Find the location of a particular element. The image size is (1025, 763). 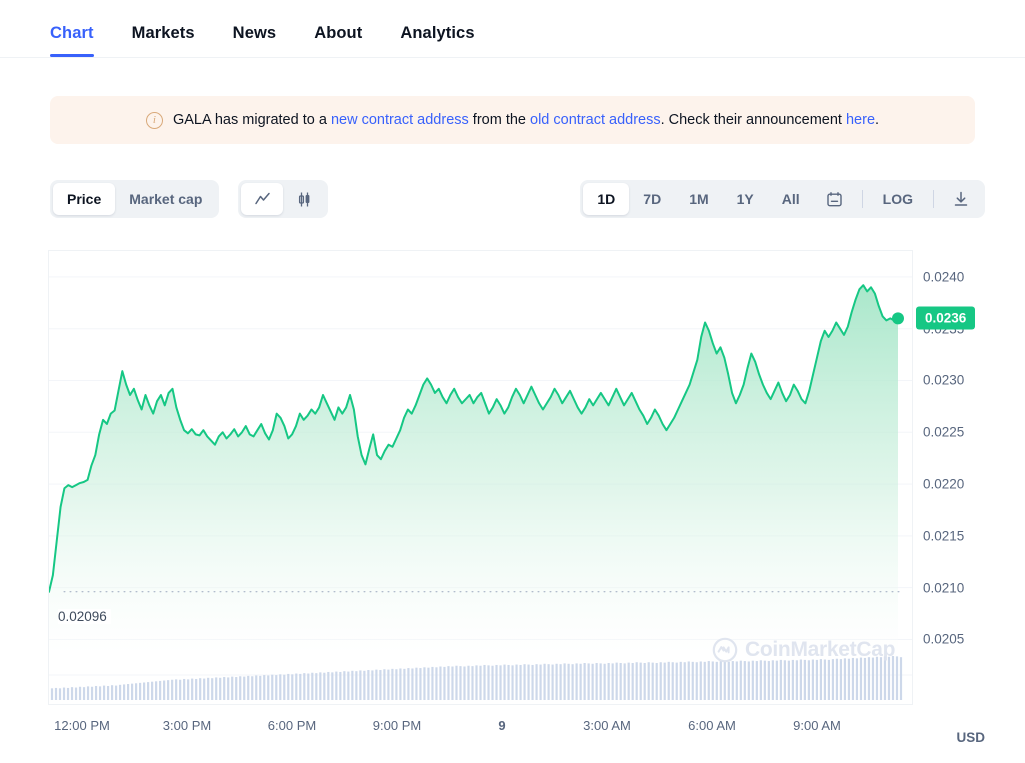

tab-bar: Chart Markets News About Analytics is located at coordinates (512, 29).